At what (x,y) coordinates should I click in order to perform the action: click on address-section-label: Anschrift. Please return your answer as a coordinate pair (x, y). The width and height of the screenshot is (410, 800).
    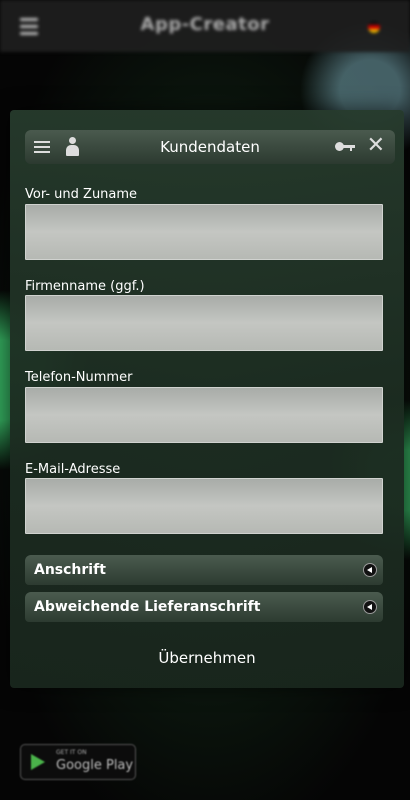
    Looking at the image, I should click on (70, 570).